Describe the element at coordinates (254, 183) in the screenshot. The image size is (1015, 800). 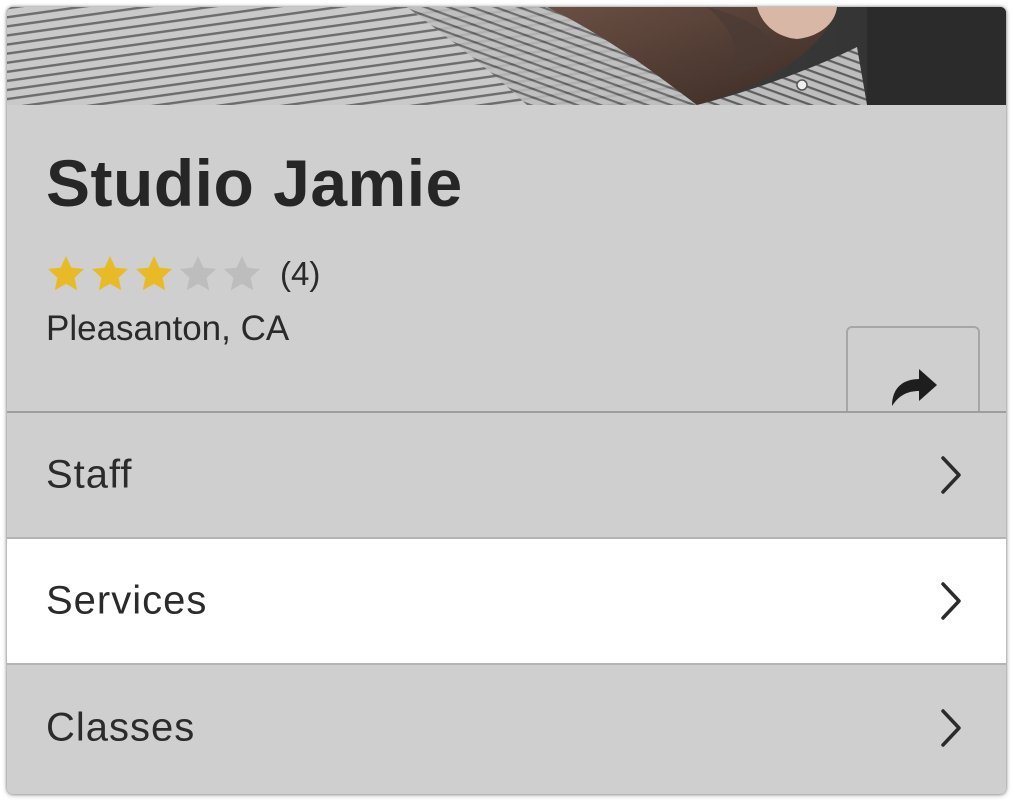
I see `business-name: Studio Jamie` at that location.